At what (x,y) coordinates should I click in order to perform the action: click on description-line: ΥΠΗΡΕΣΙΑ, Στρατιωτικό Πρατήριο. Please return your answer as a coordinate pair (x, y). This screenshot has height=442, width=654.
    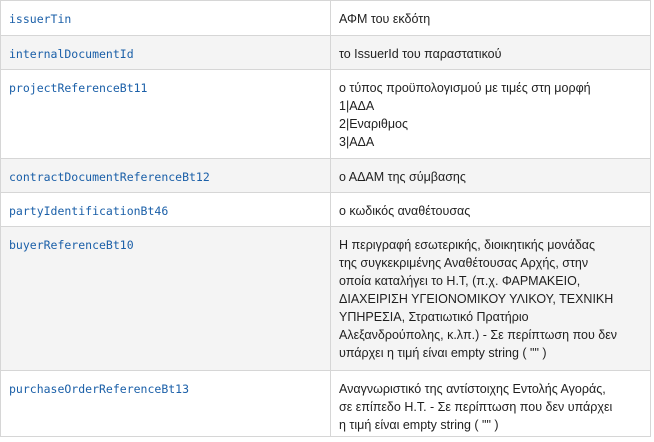
    Looking at the image, I should click on (434, 317).